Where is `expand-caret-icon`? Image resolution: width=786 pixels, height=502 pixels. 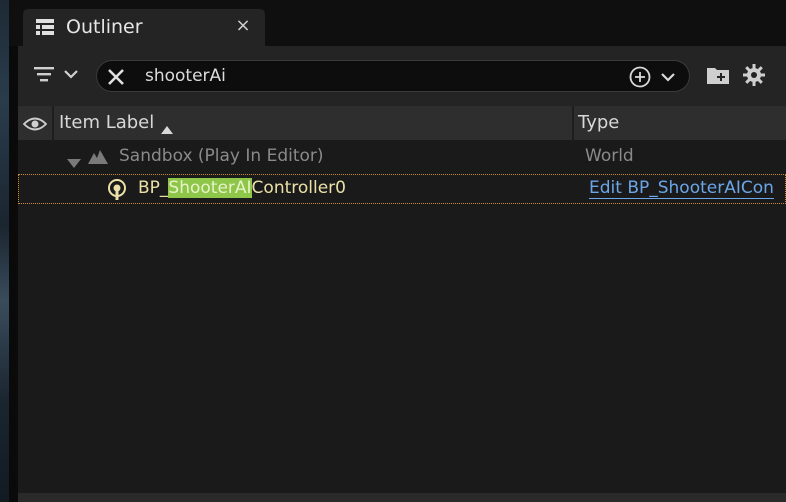 expand-caret-icon is located at coordinates (74, 160).